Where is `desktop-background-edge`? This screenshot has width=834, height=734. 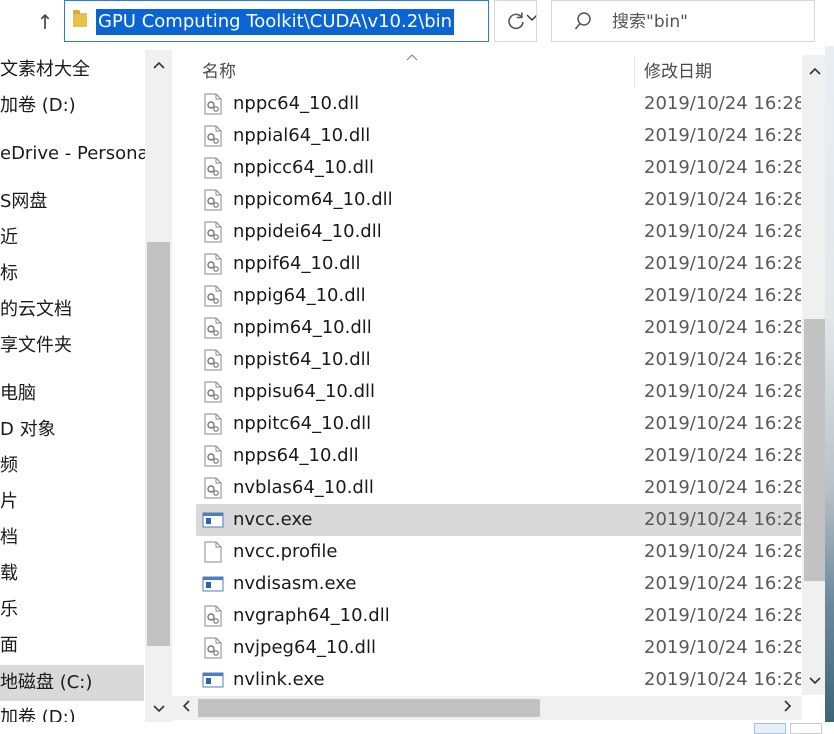
desktop-background-edge is located at coordinates (829, 384).